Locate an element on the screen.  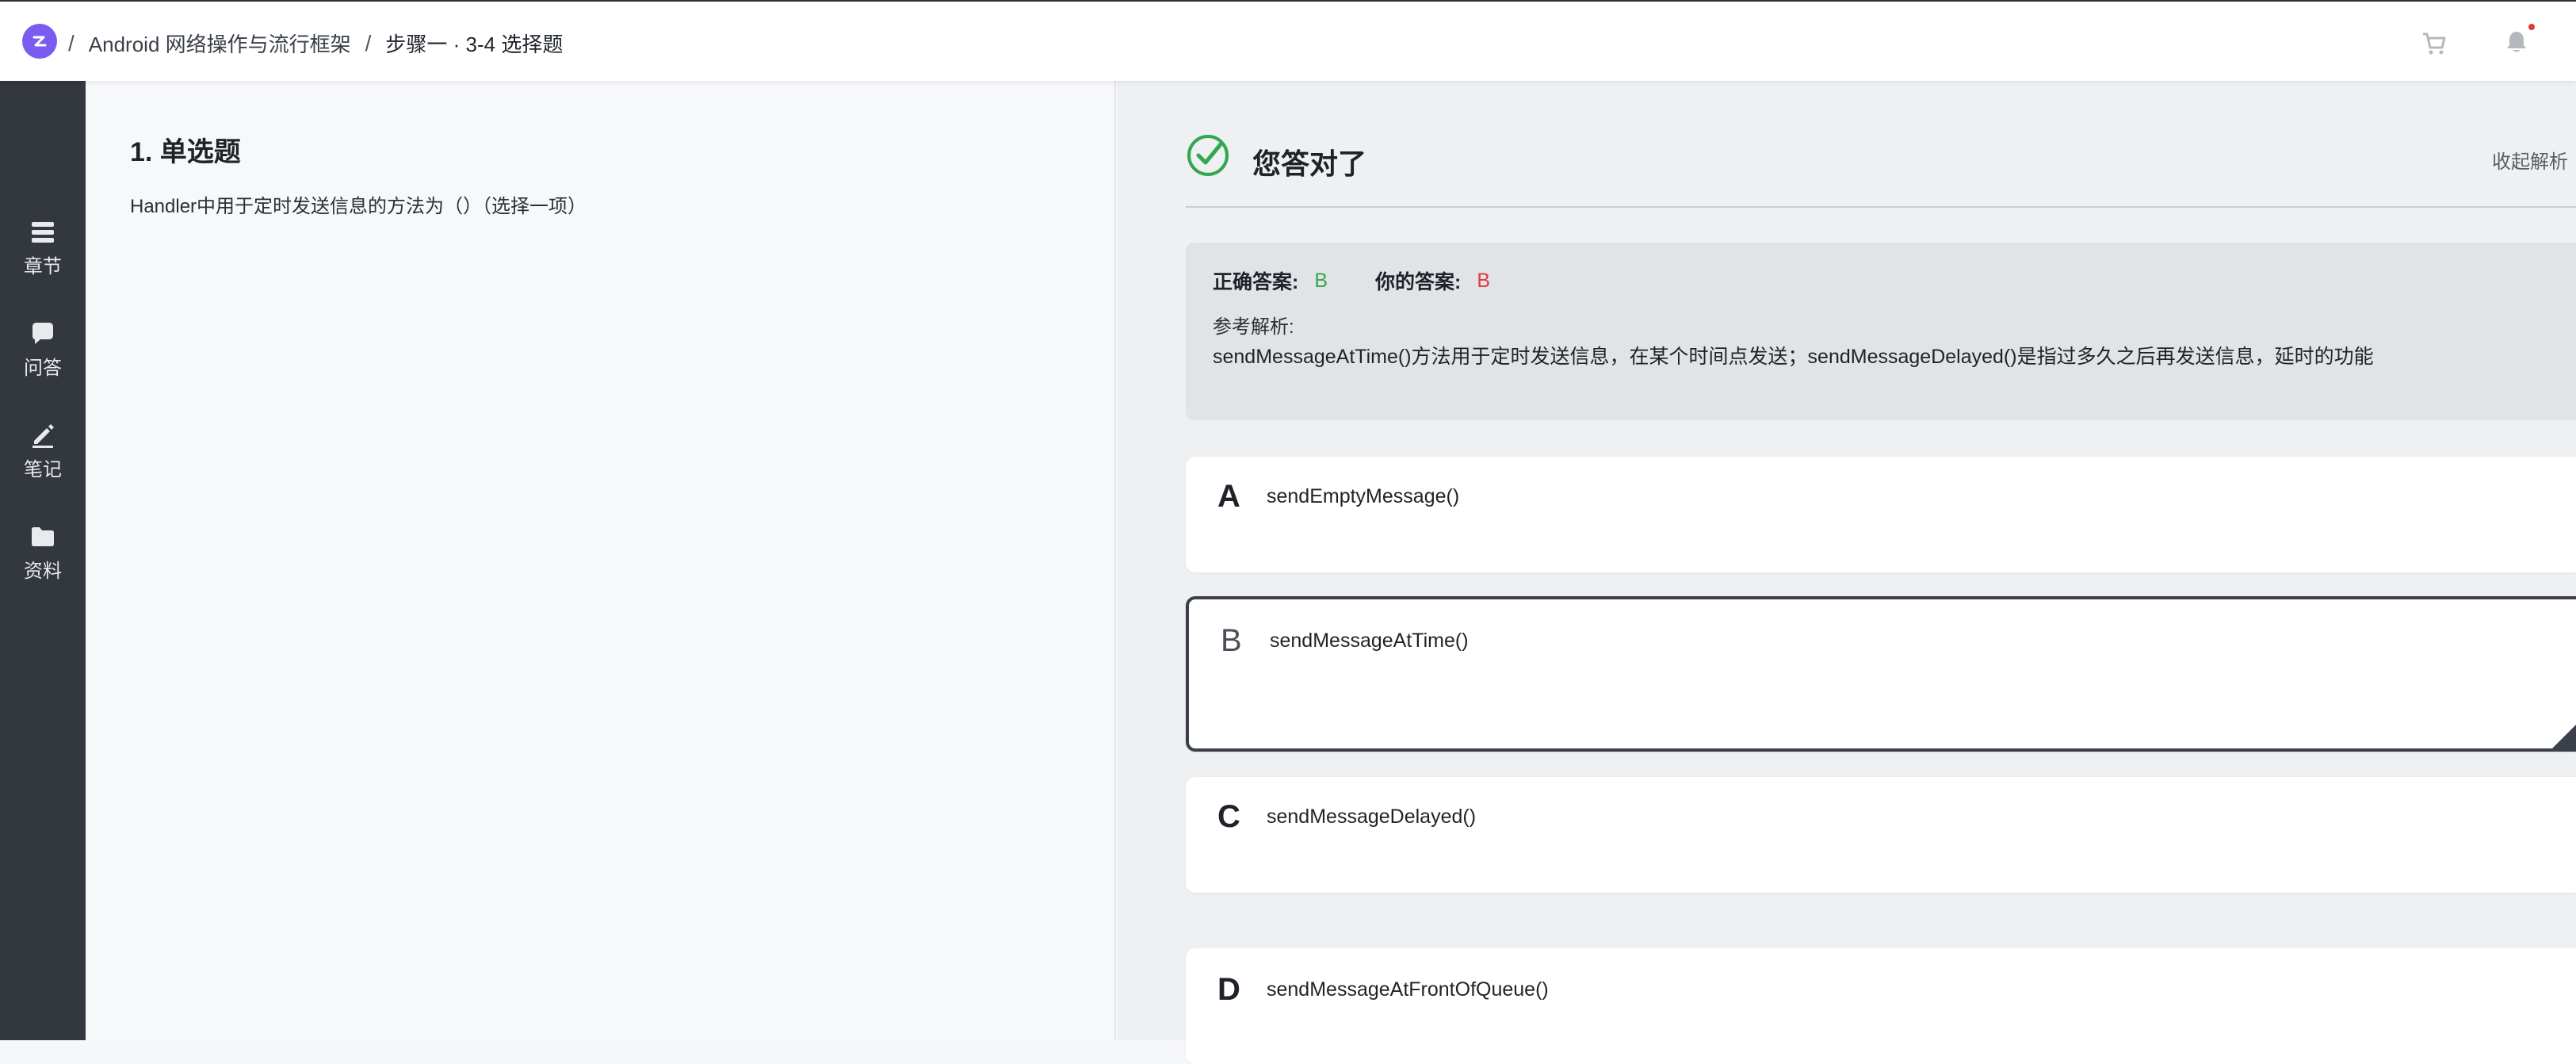
result-status: 您答对了 is located at coordinates (1309, 163).